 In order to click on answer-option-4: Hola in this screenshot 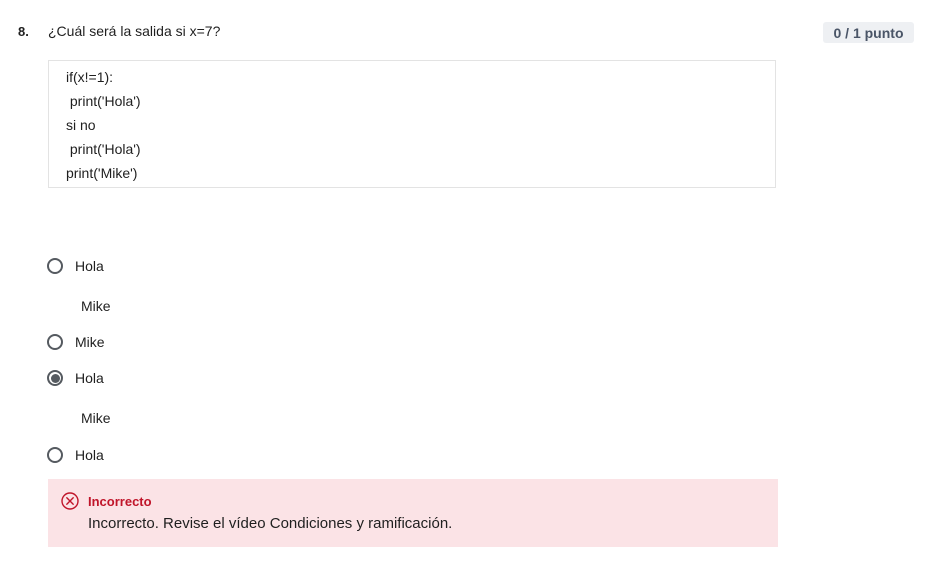, I will do `click(75, 455)`.